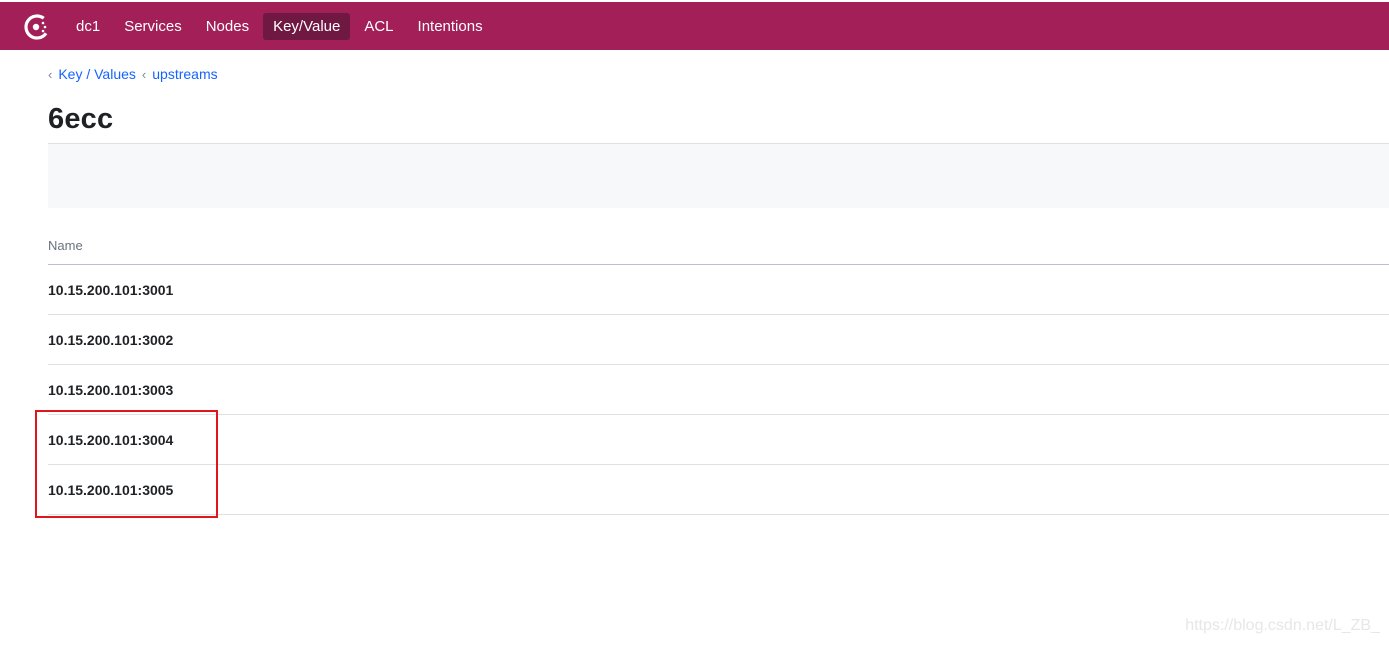 Image resolution: width=1389 pixels, height=645 pixels. I want to click on breadcrumb-key-values: ‹ Key / Values, so click(92, 74).